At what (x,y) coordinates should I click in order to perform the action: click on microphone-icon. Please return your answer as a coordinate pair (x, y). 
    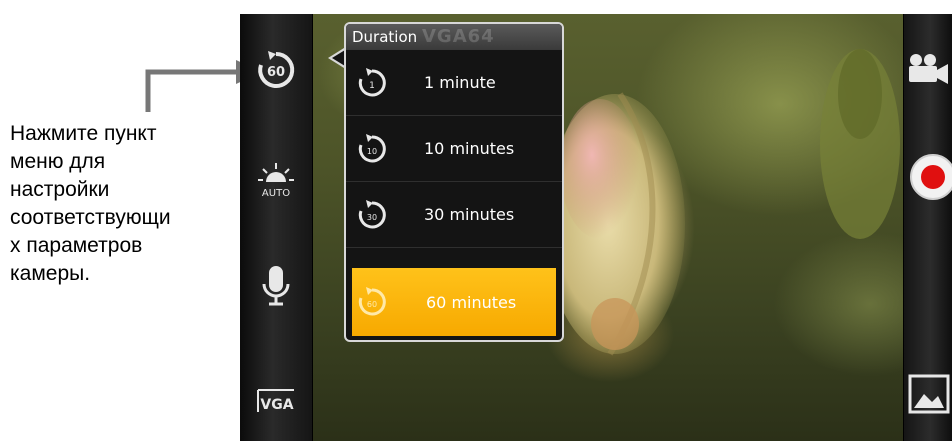
    Looking at the image, I should click on (276, 286).